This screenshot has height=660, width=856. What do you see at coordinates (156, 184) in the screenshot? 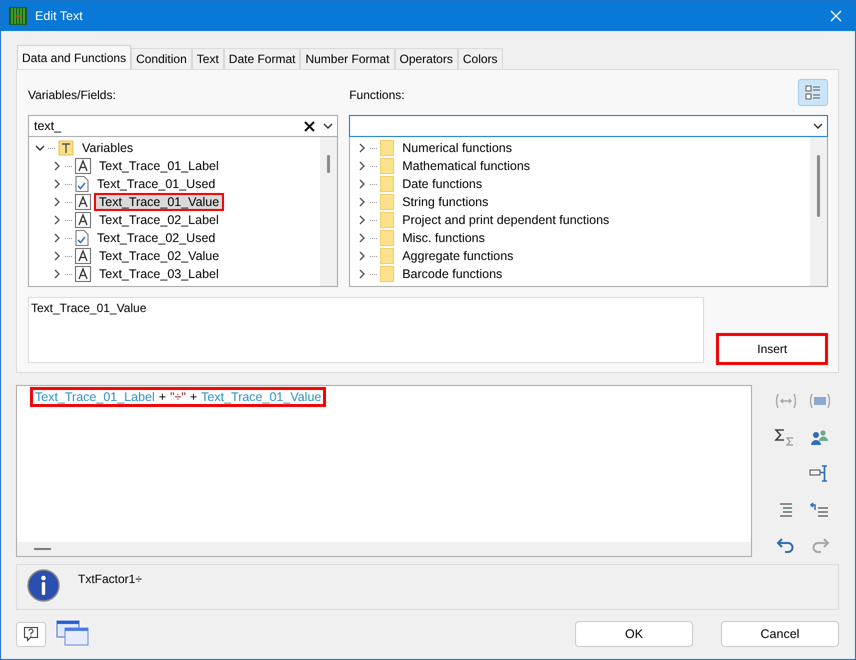
I see `tree-item: Text_Trace_01_Used` at bounding box center [156, 184].